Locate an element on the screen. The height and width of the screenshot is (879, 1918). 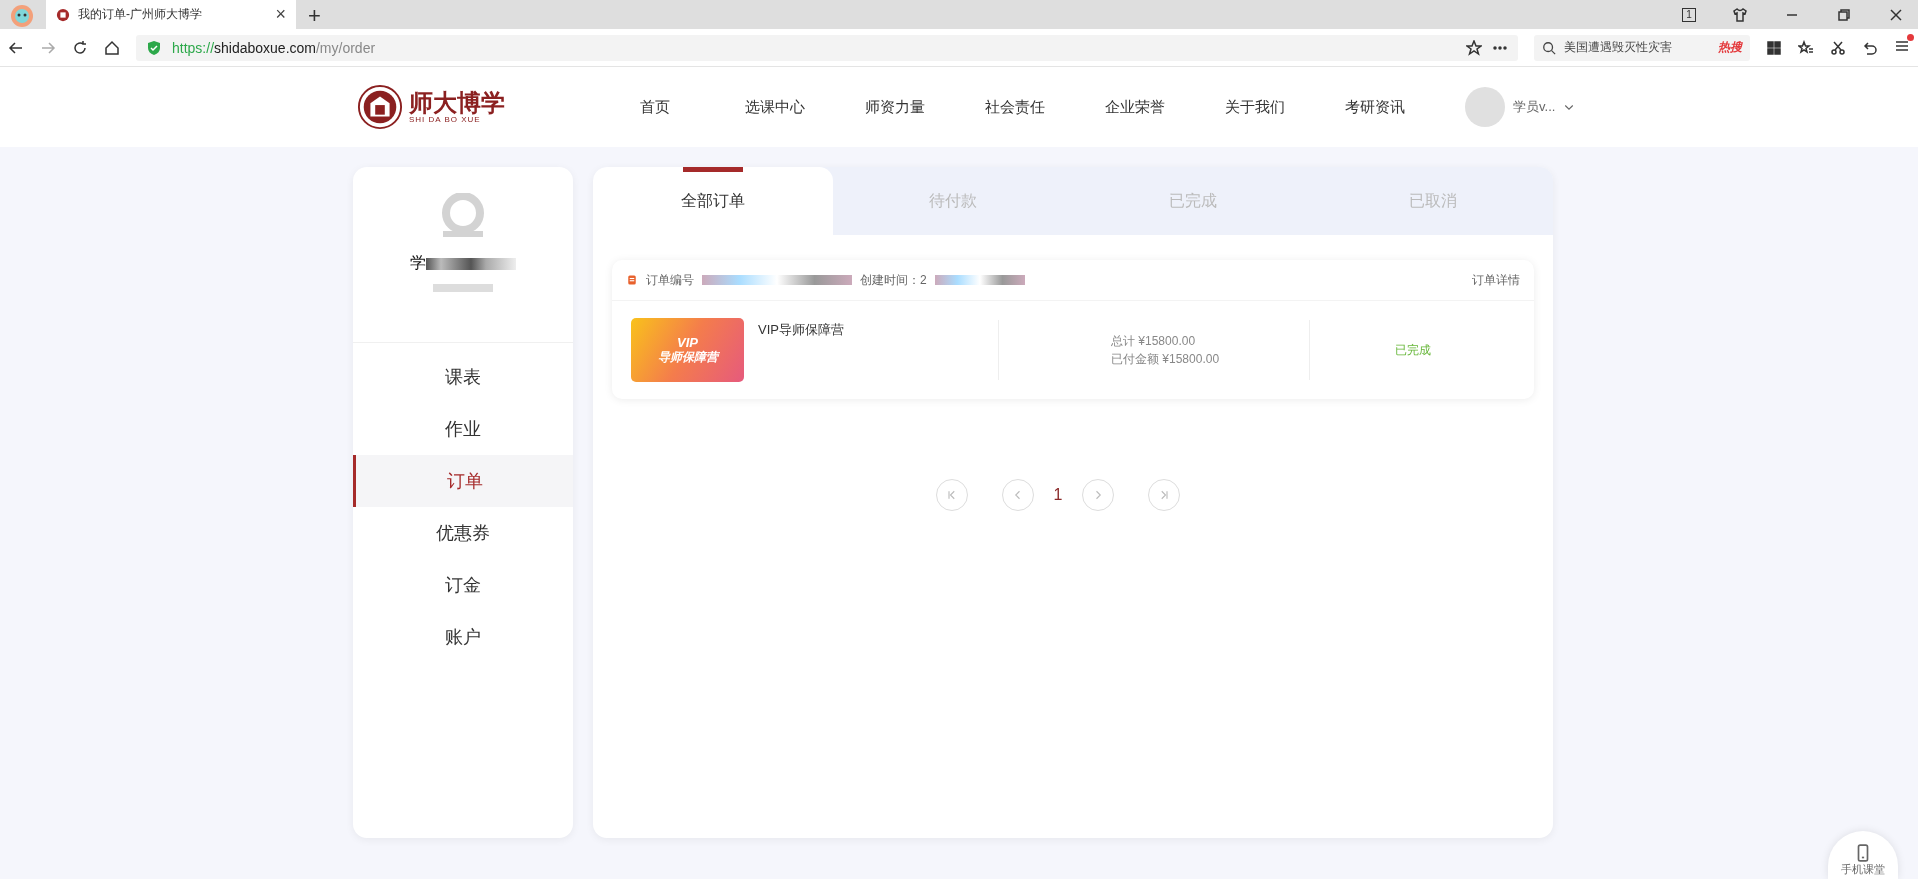
grid-icon is located at coordinates (1774, 47).